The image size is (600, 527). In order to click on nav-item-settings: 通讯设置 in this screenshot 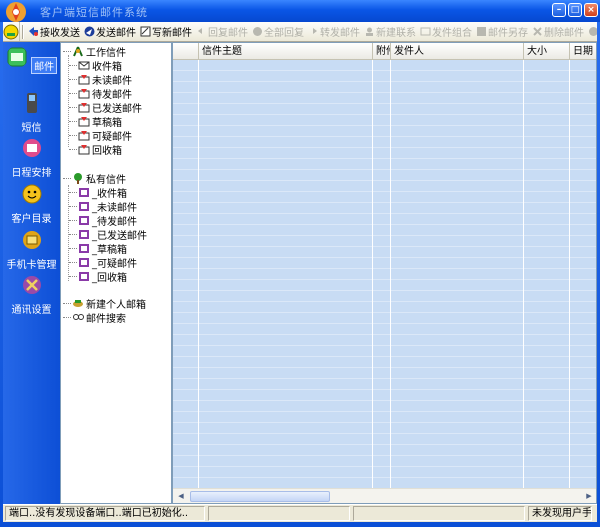, I will do `click(31, 295)`.